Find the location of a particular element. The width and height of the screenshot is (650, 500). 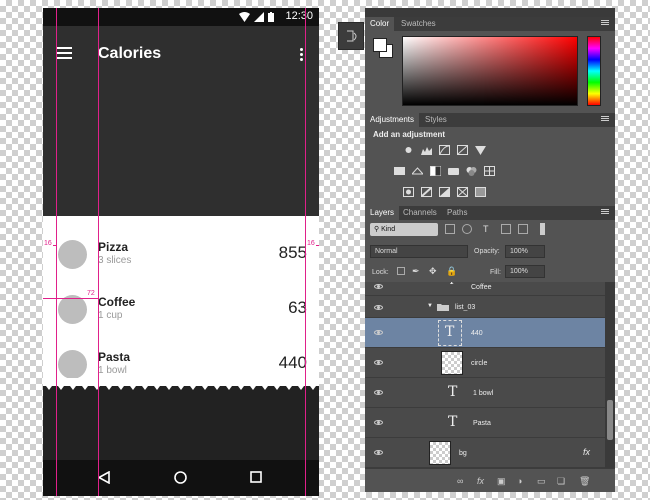

curves-icon is located at coordinates (444, 150).